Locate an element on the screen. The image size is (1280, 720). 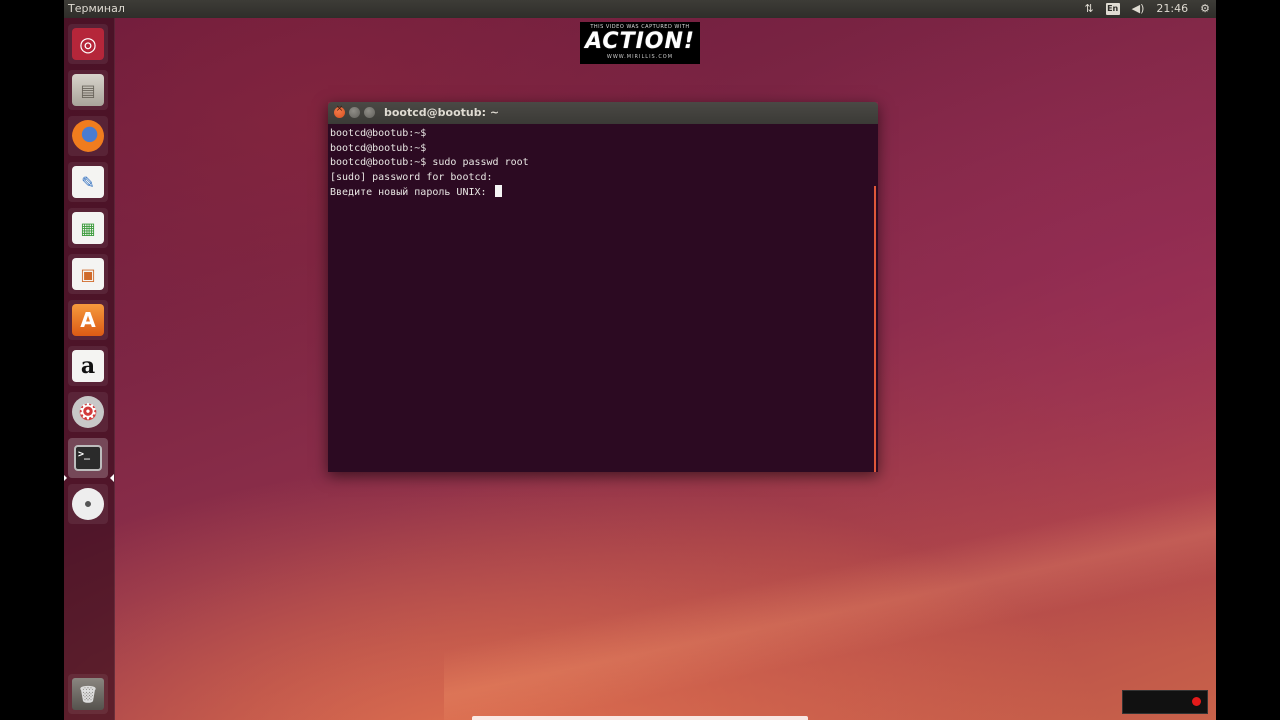
terminal-icon: >_ is located at coordinates (88, 458).